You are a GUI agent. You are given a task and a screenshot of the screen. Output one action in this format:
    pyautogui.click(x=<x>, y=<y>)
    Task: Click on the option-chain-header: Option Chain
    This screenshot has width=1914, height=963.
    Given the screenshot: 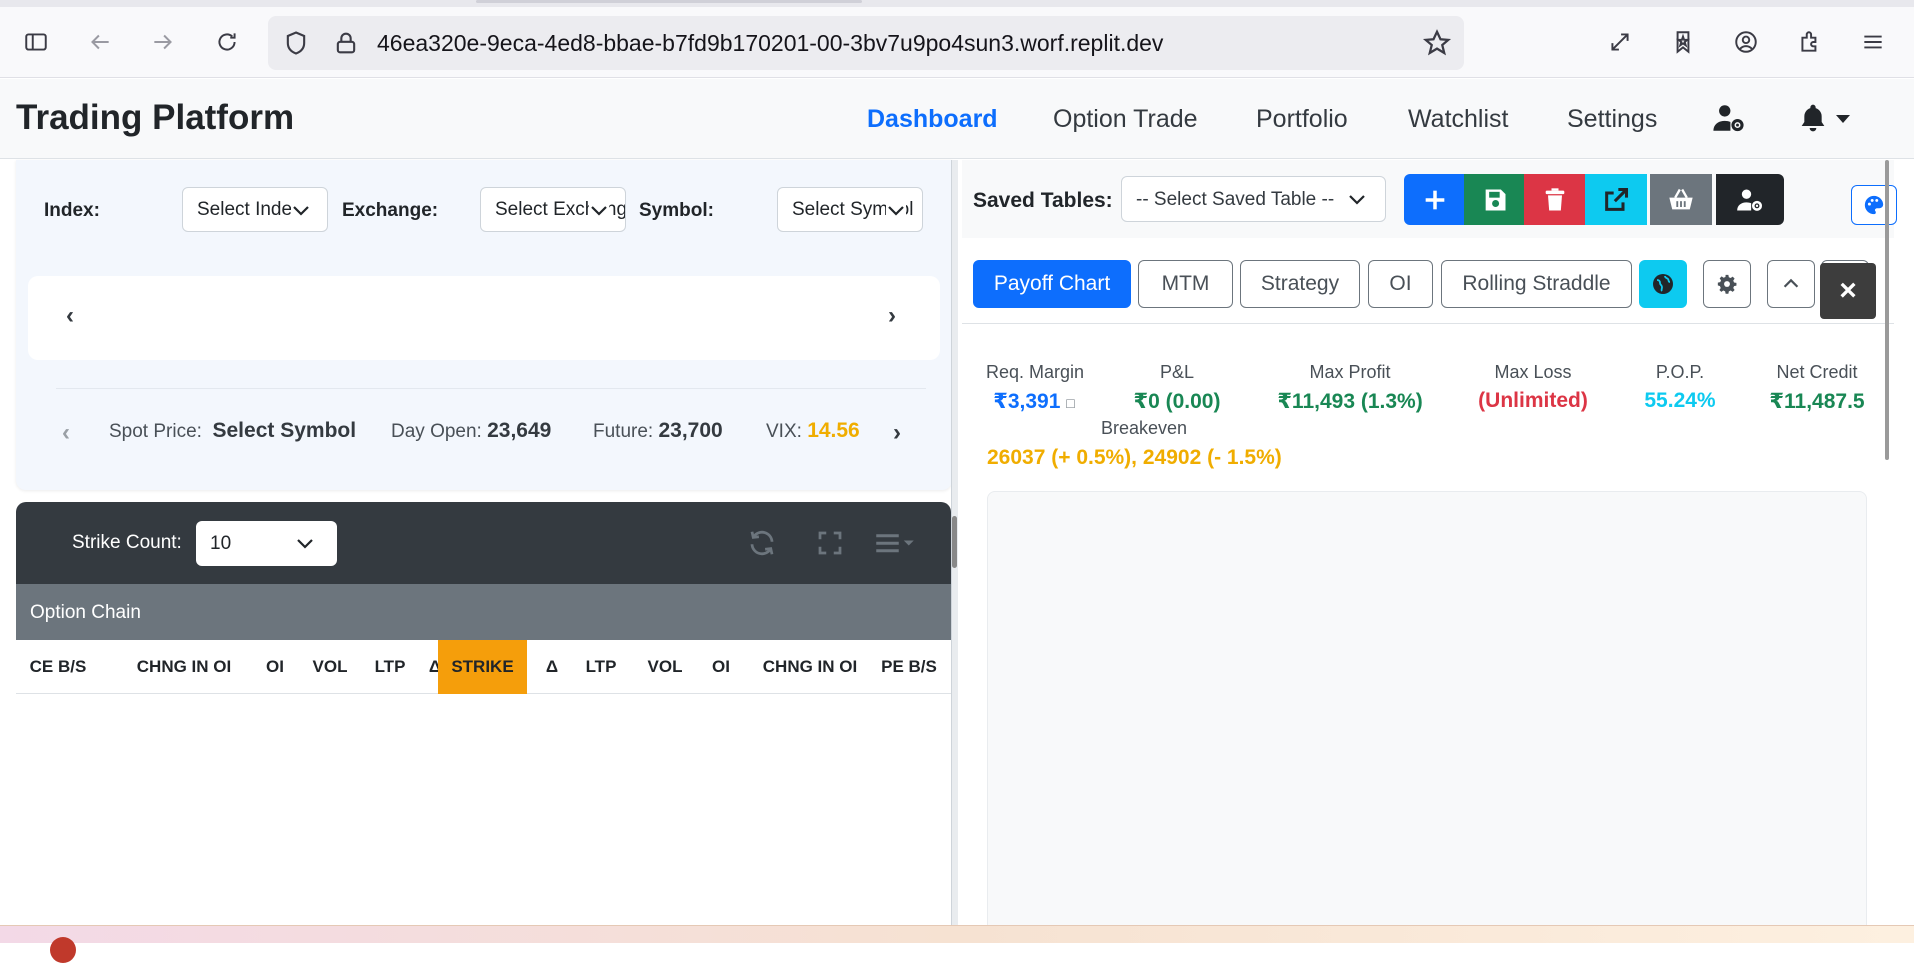 What is the action you would take?
    pyautogui.click(x=483, y=612)
    